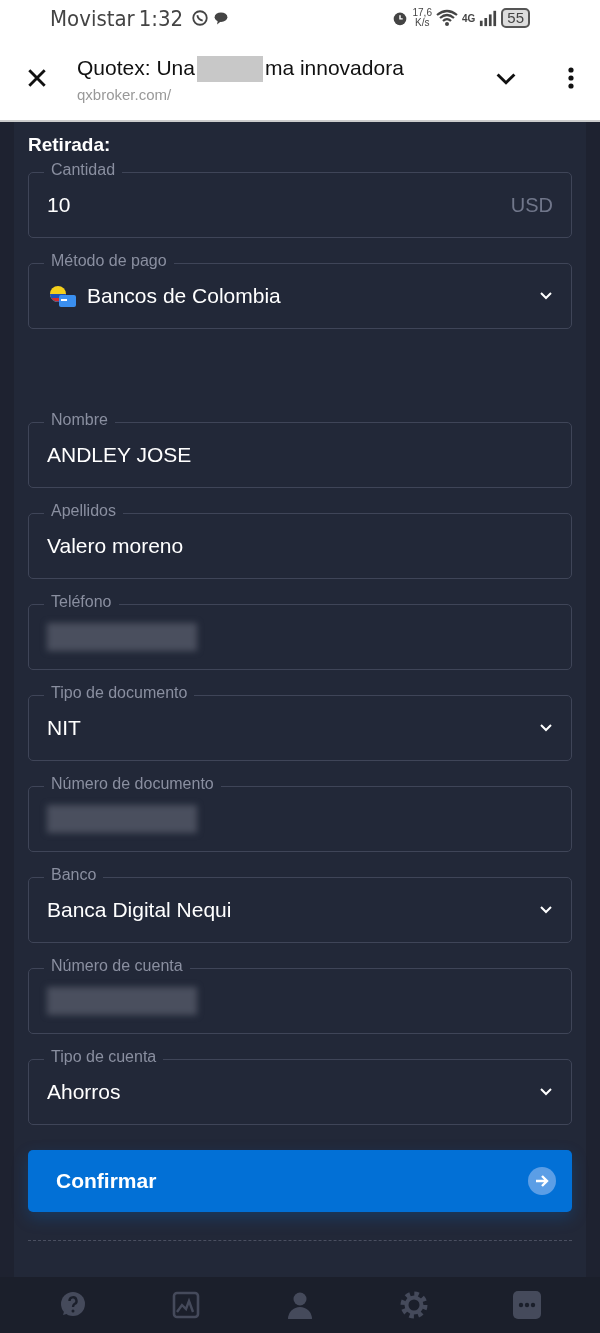 This screenshot has width=600, height=1333. I want to click on field-value: 10, so click(59, 205).